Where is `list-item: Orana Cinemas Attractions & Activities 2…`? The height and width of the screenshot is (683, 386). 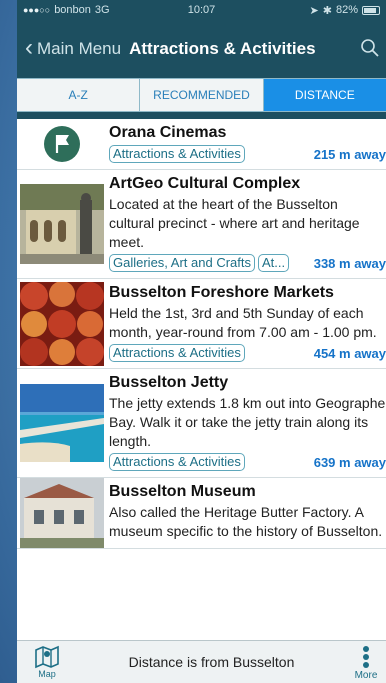 list-item: Orana Cinemas Attractions & Activities 2… is located at coordinates (201, 144).